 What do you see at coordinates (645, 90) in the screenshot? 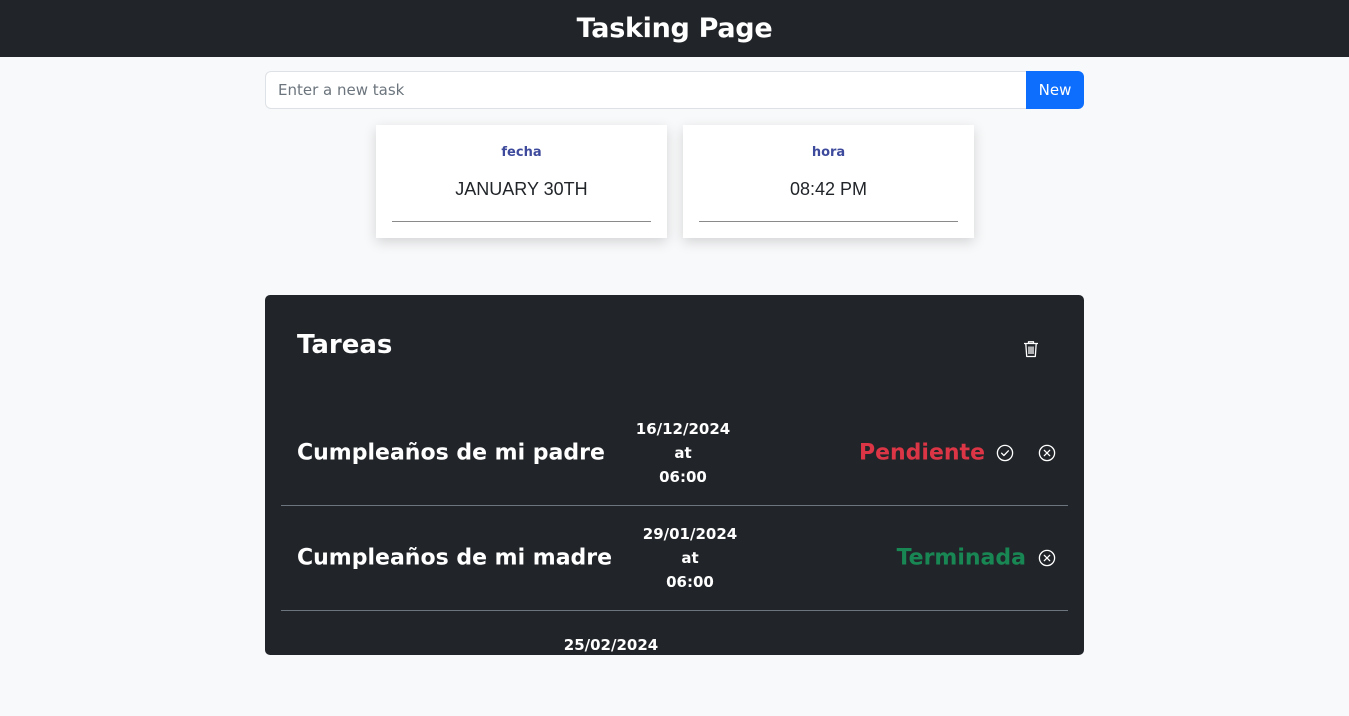
I see `new-task-input` at bounding box center [645, 90].